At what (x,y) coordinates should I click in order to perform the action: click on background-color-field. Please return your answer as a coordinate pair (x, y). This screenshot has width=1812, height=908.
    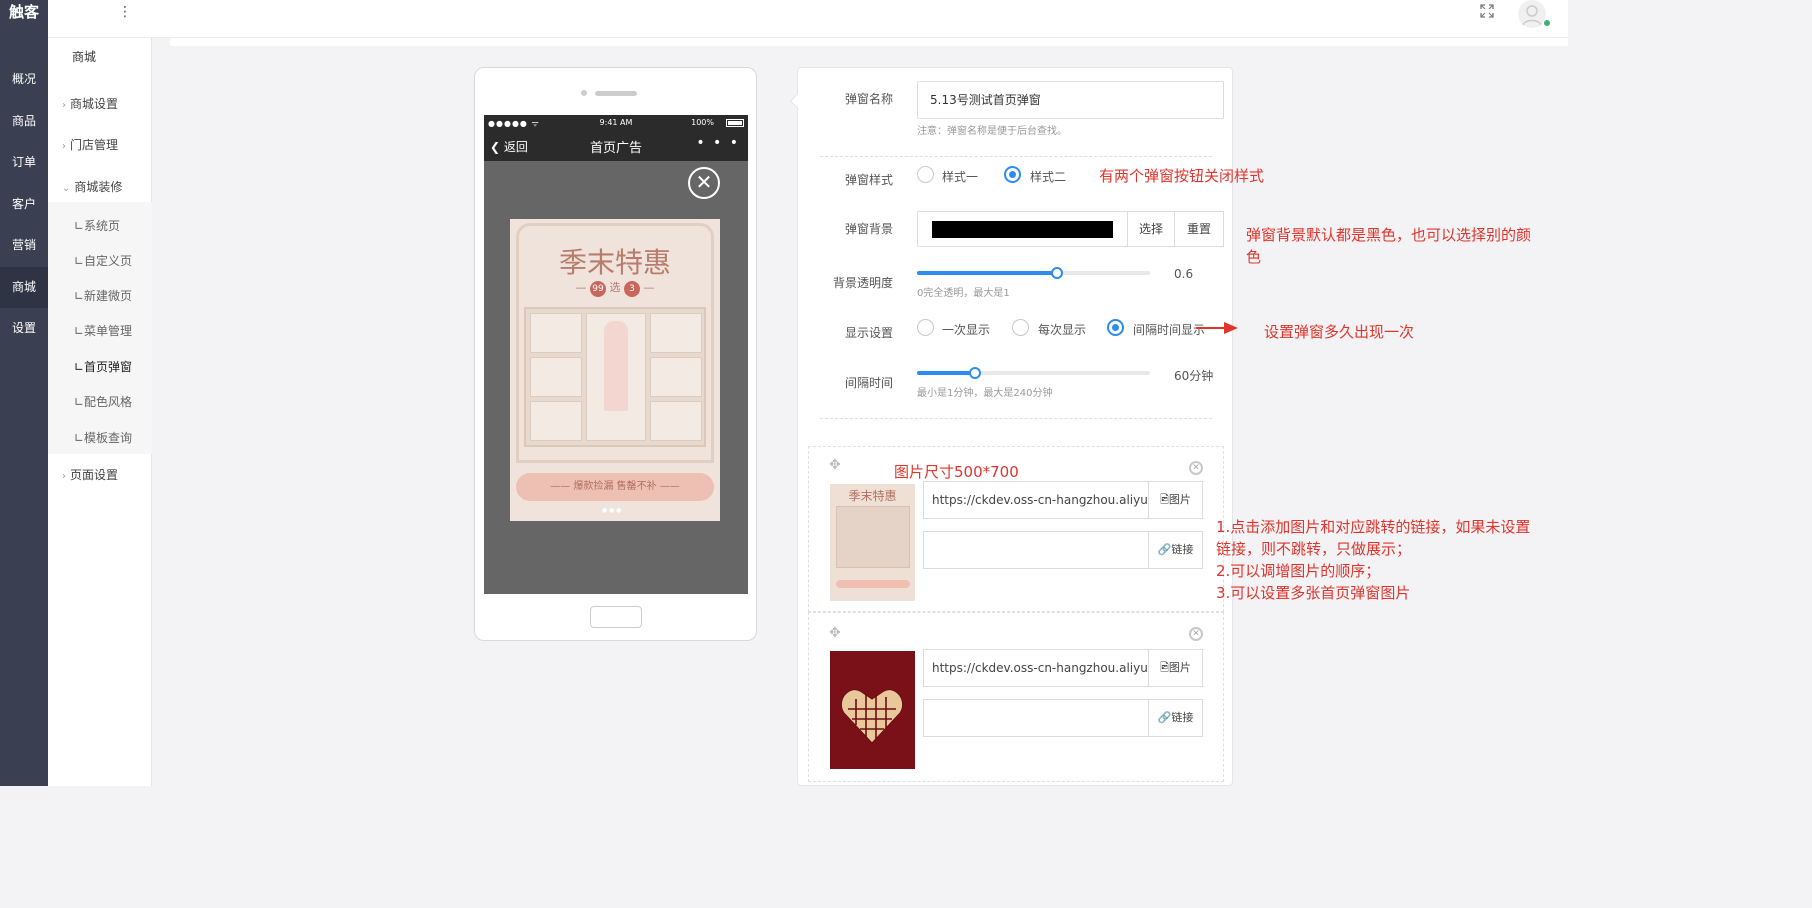
    Looking at the image, I should click on (1022, 229).